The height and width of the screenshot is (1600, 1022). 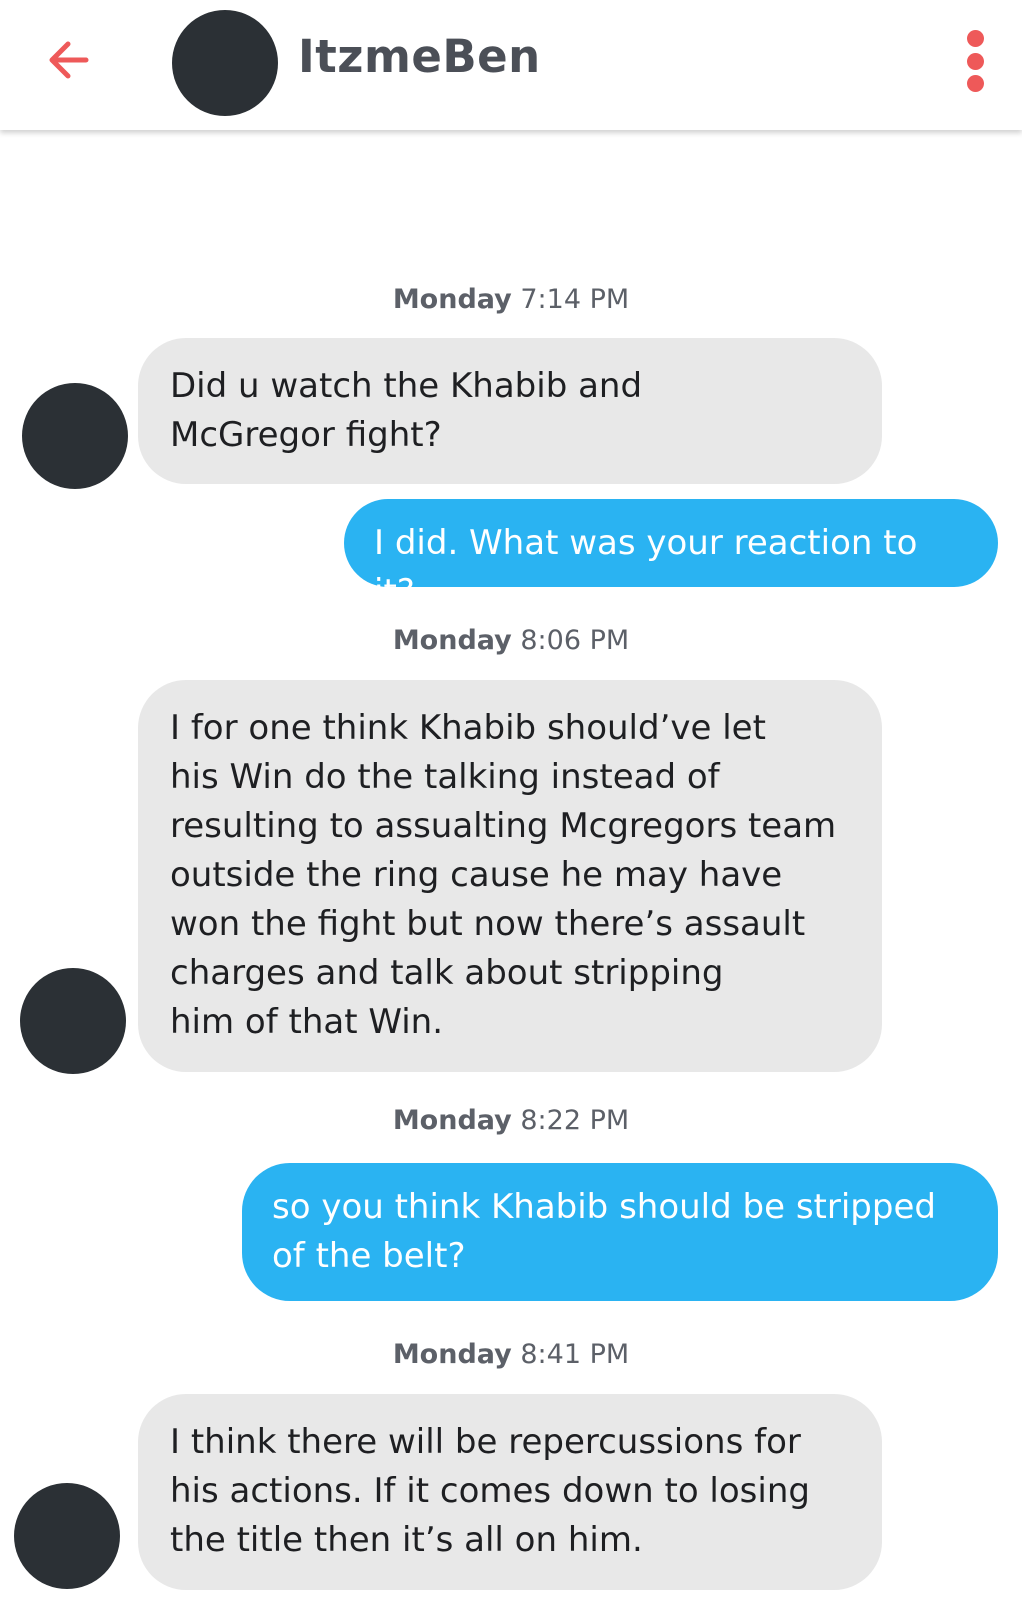 What do you see at coordinates (975, 38) in the screenshot?
I see `kebab-menu-icon` at bounding box center [975, 38].